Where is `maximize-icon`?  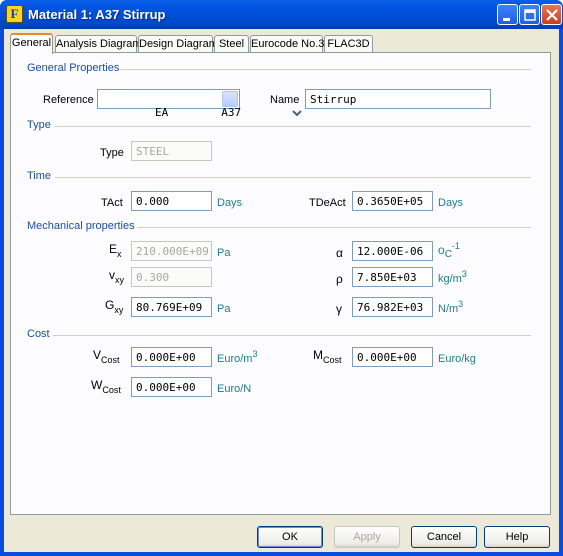 maximize-icon is located at coordinates (530, 15).